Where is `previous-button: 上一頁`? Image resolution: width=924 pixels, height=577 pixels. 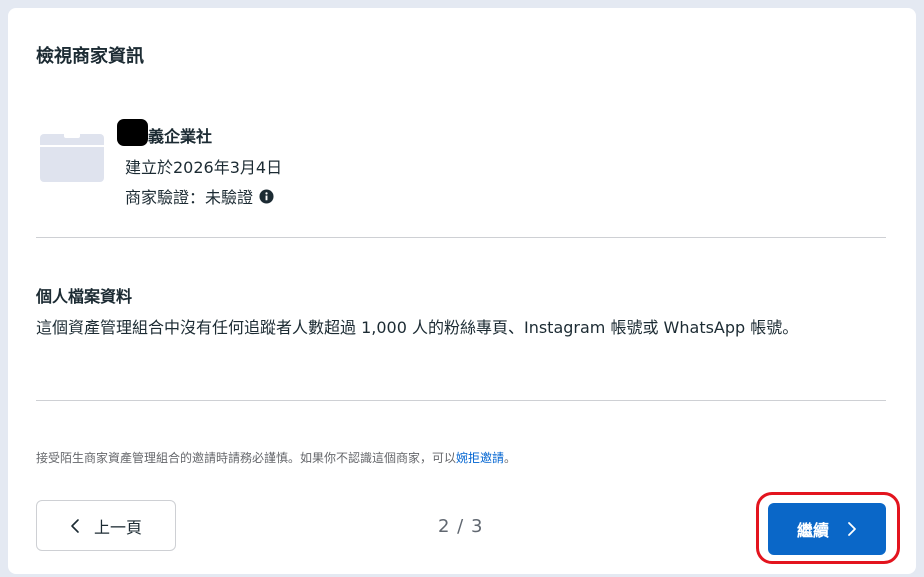 previous-button: 上一頁 is located at coordinates (106, 525).